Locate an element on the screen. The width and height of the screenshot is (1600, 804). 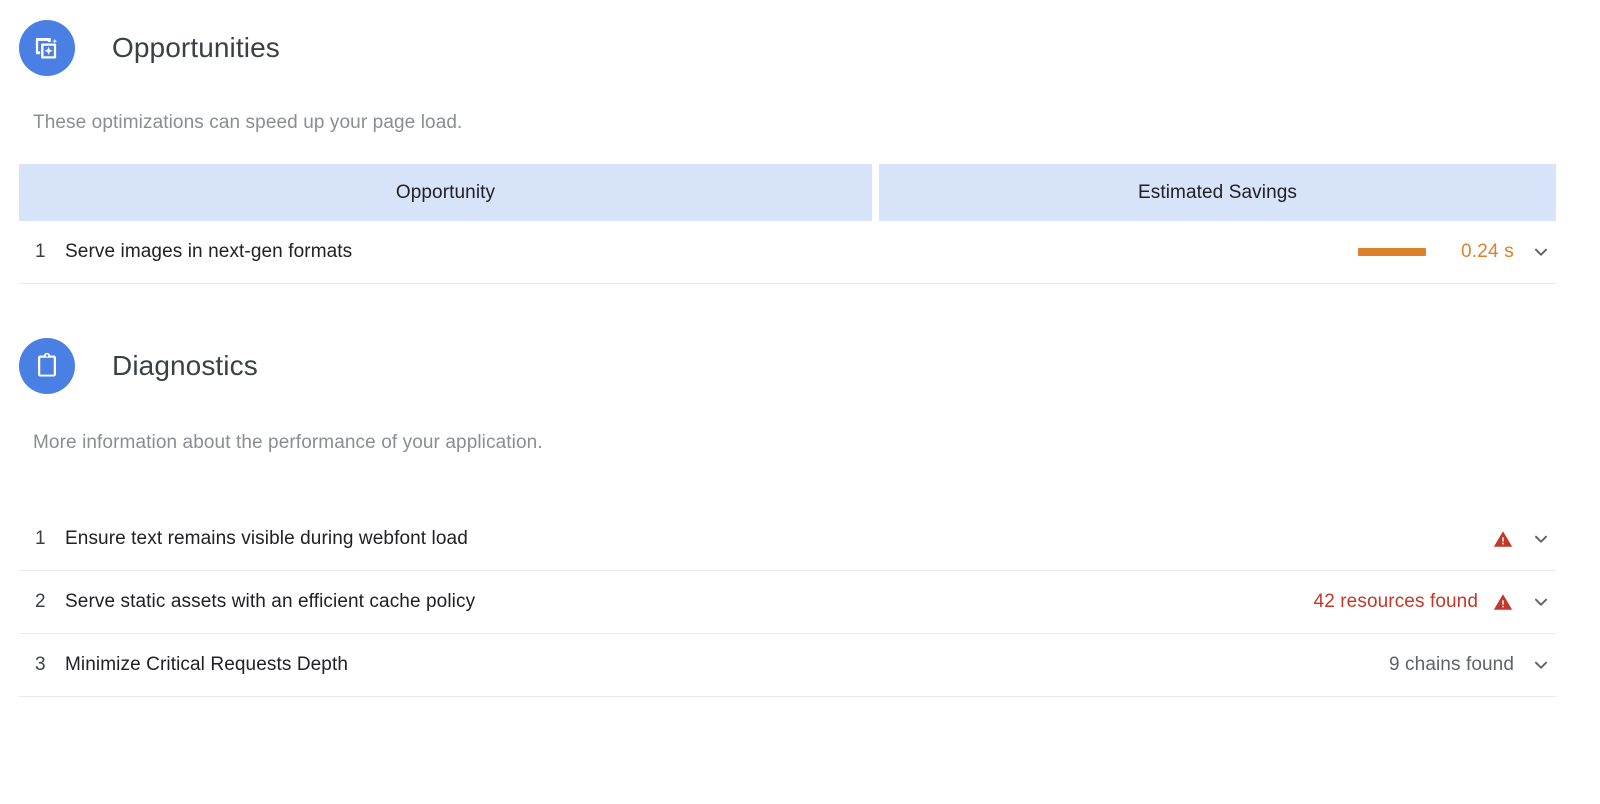
spacer-after-diag-header is located at coordinates (800, 413).